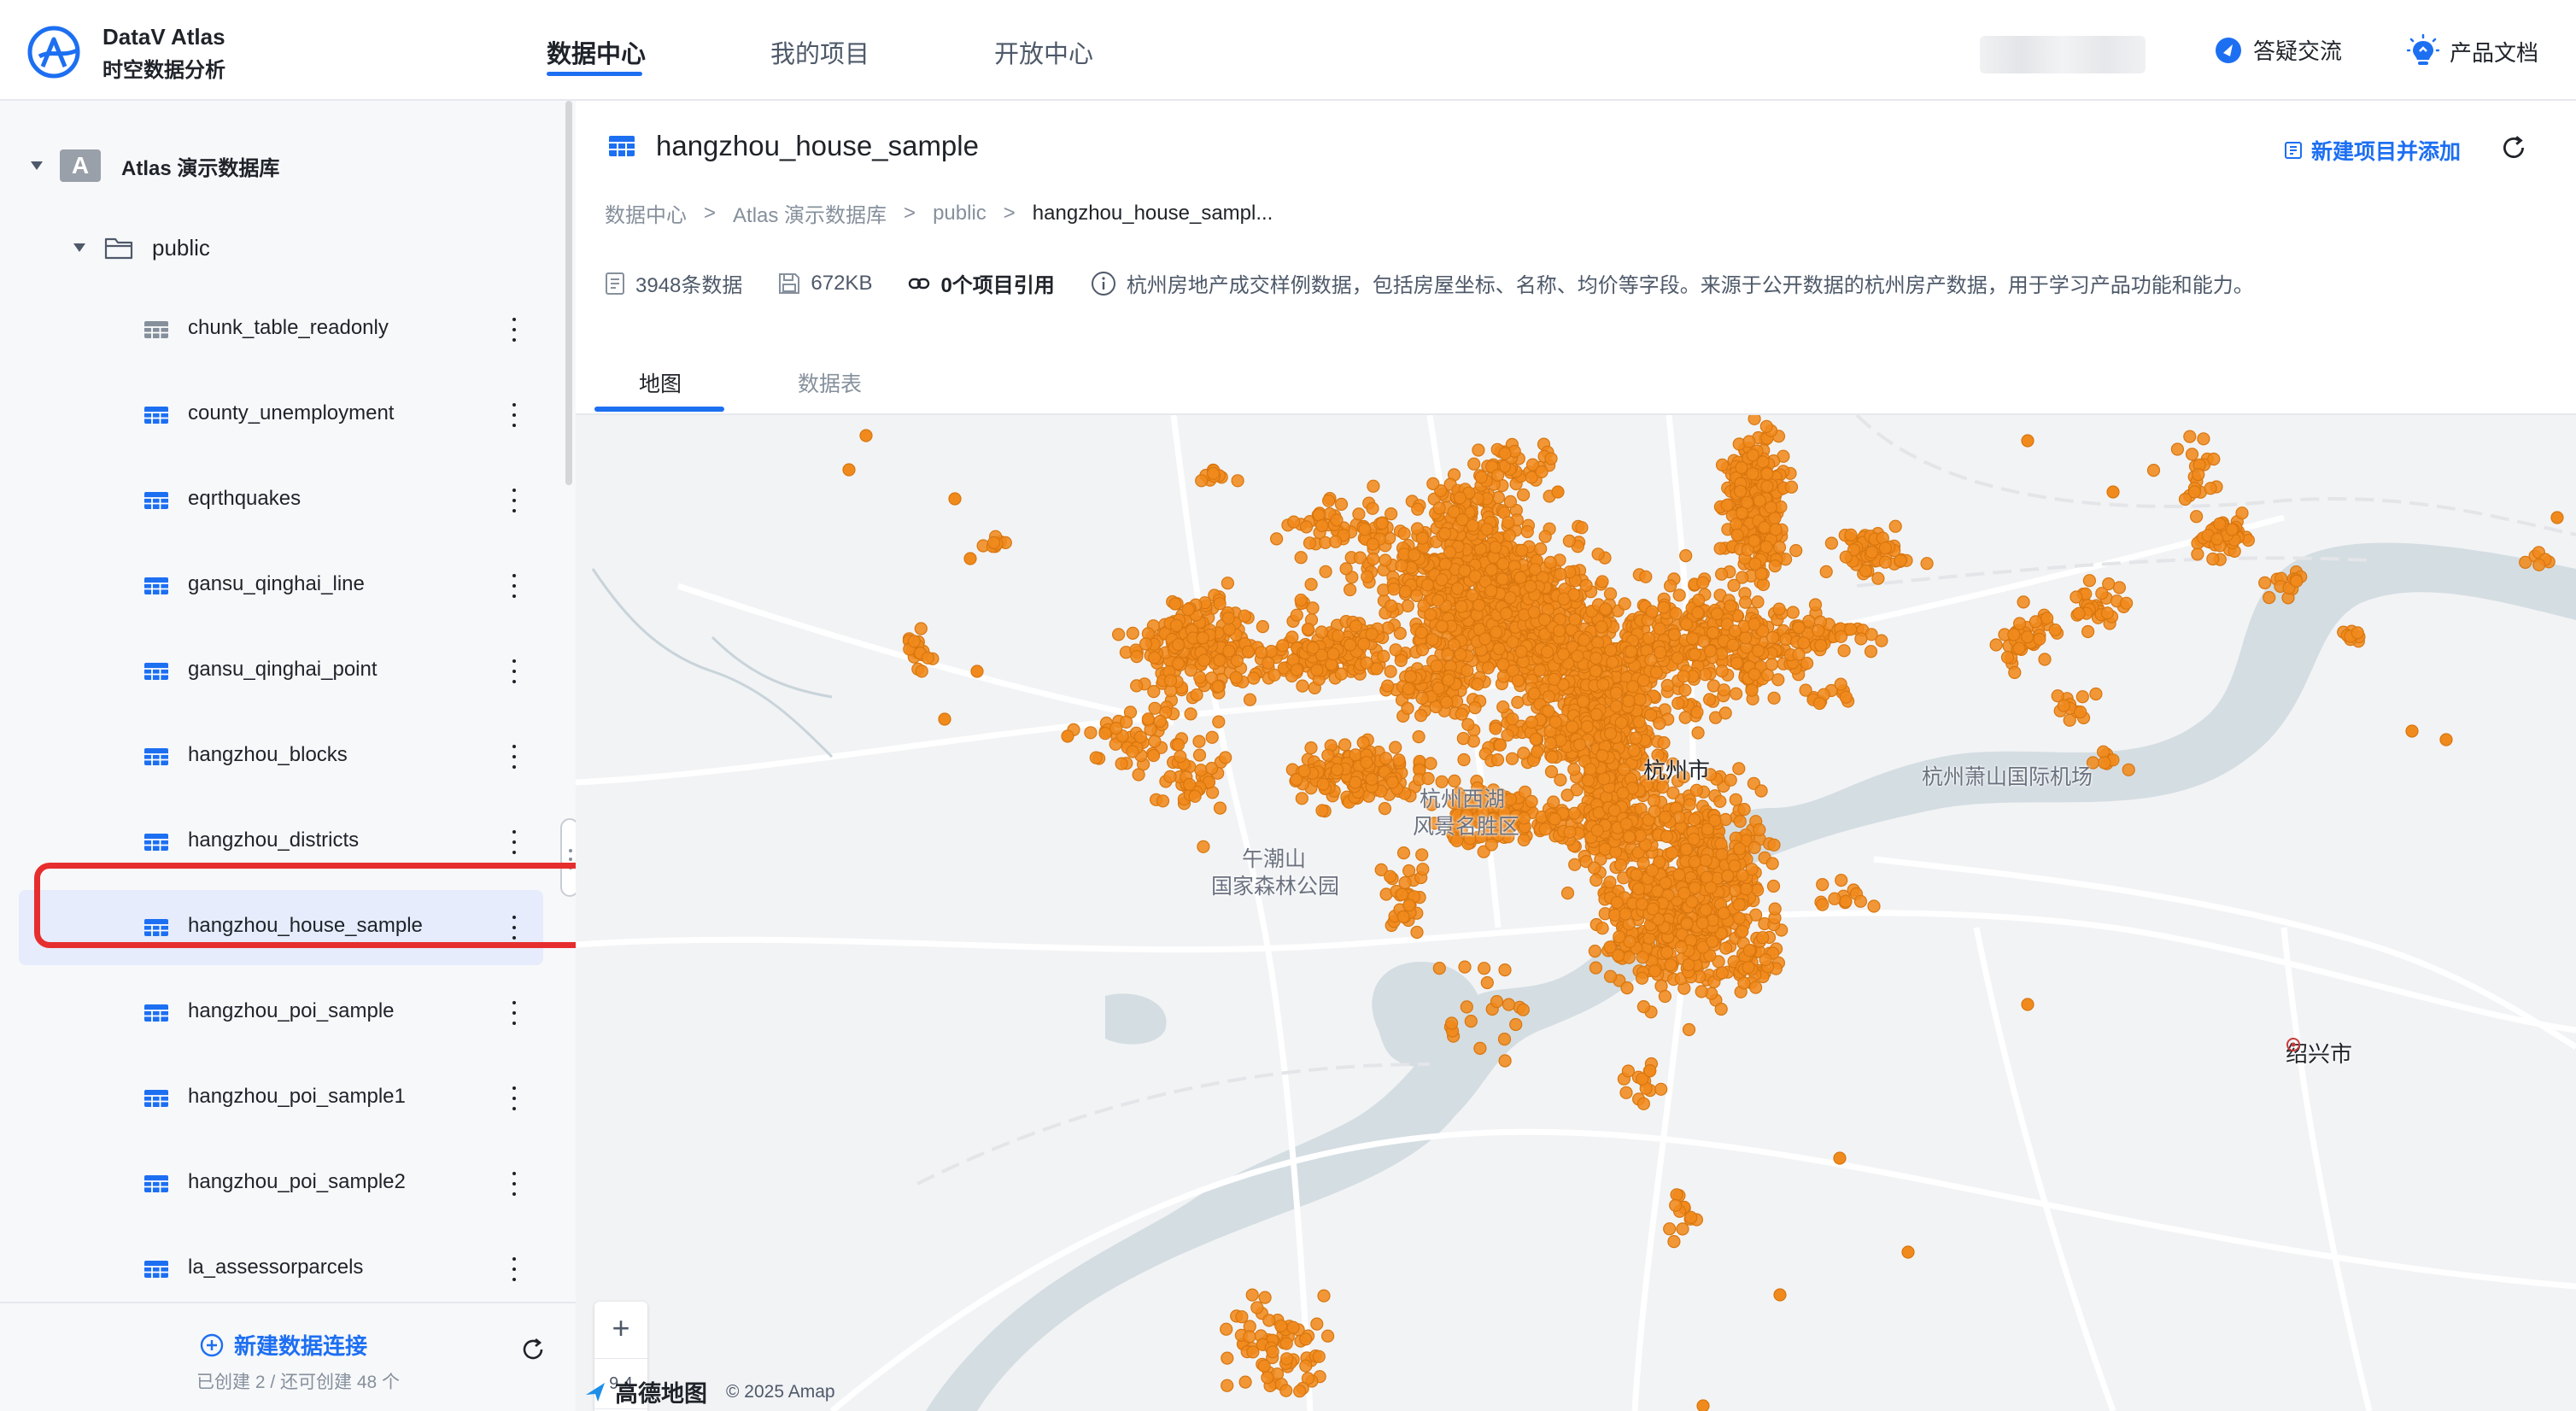 The image size is (2576, 1411). What do you see at coordinates (288, 671) in the screenshot?
I see `table-item: gansu_qinghai_point` at bounding box center [288, 671].